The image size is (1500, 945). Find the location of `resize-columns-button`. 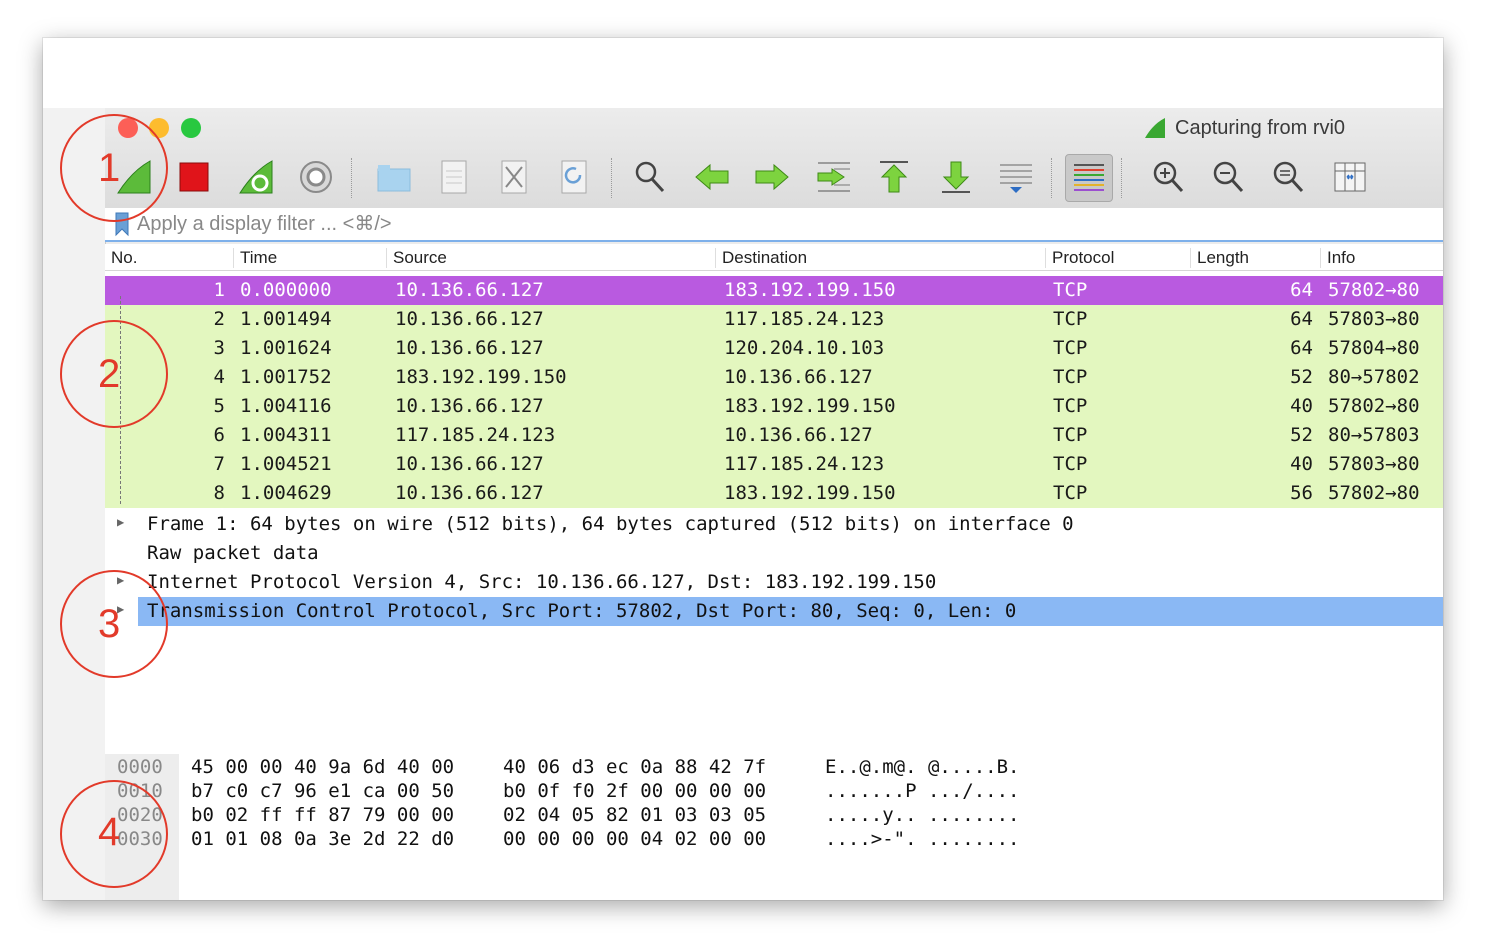

resize-columns-button is located at coordinates (1350, 177).